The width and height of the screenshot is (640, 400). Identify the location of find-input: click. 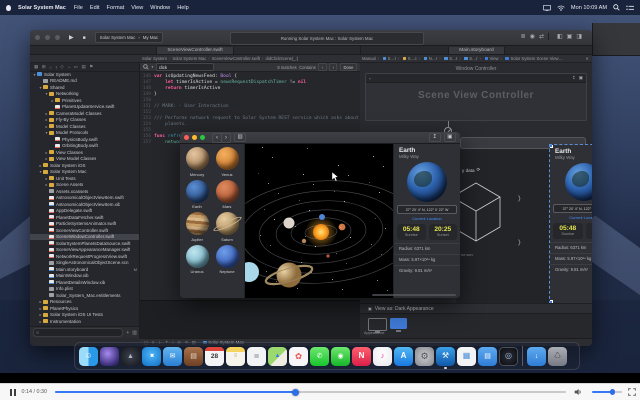
(184, 67).